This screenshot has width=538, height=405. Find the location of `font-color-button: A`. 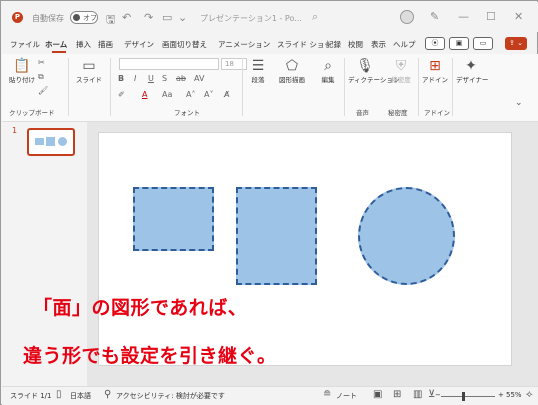

font-color-button: A is located at coordinates (144, 94).